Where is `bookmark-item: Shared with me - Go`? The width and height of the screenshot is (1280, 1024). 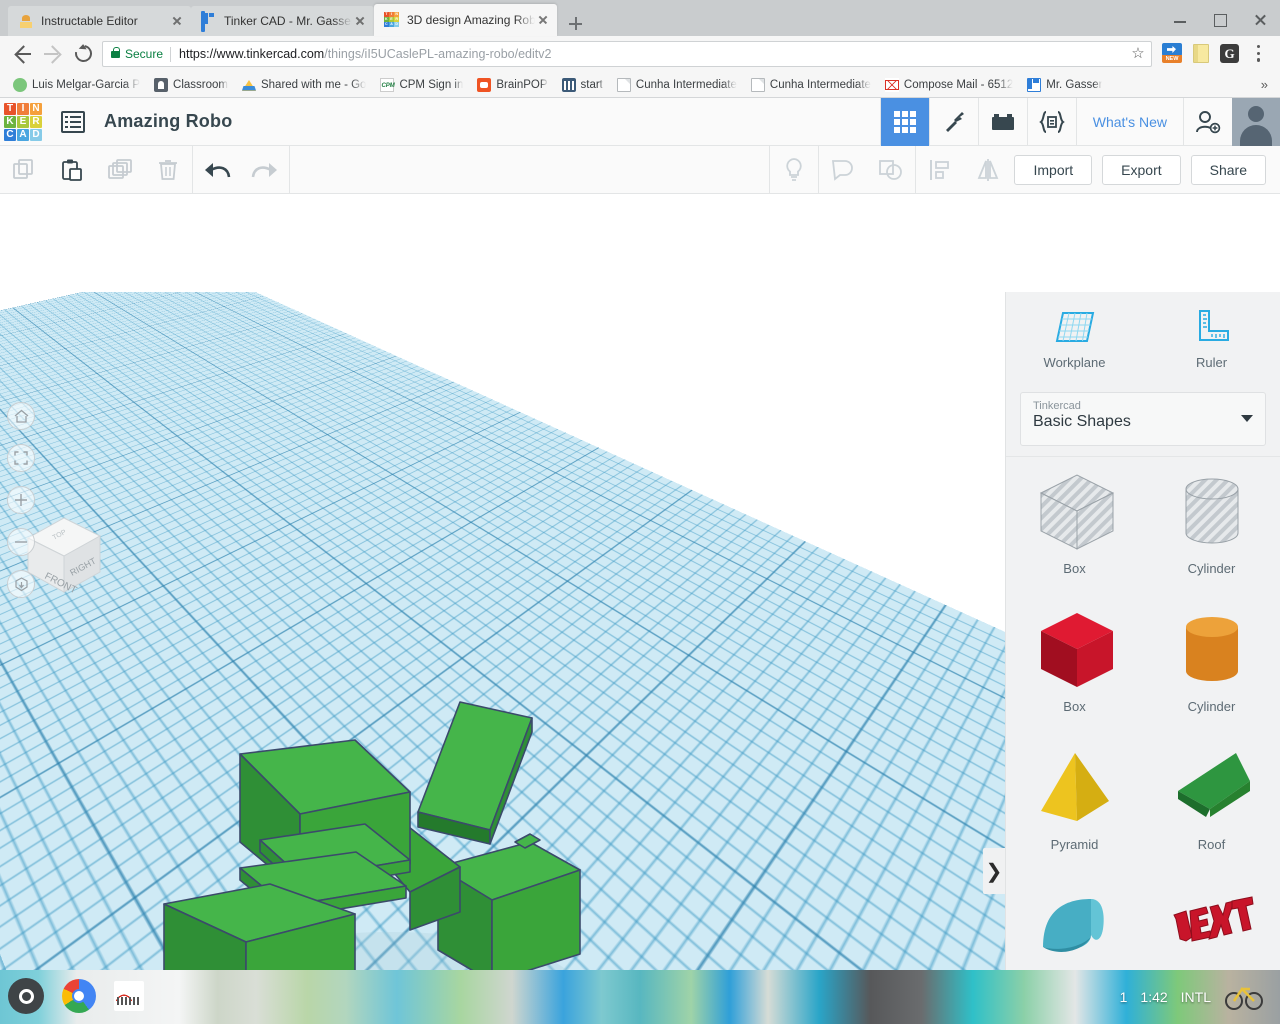 bookmark-item: Shared with me - Go is located at coordinates (304, 85).